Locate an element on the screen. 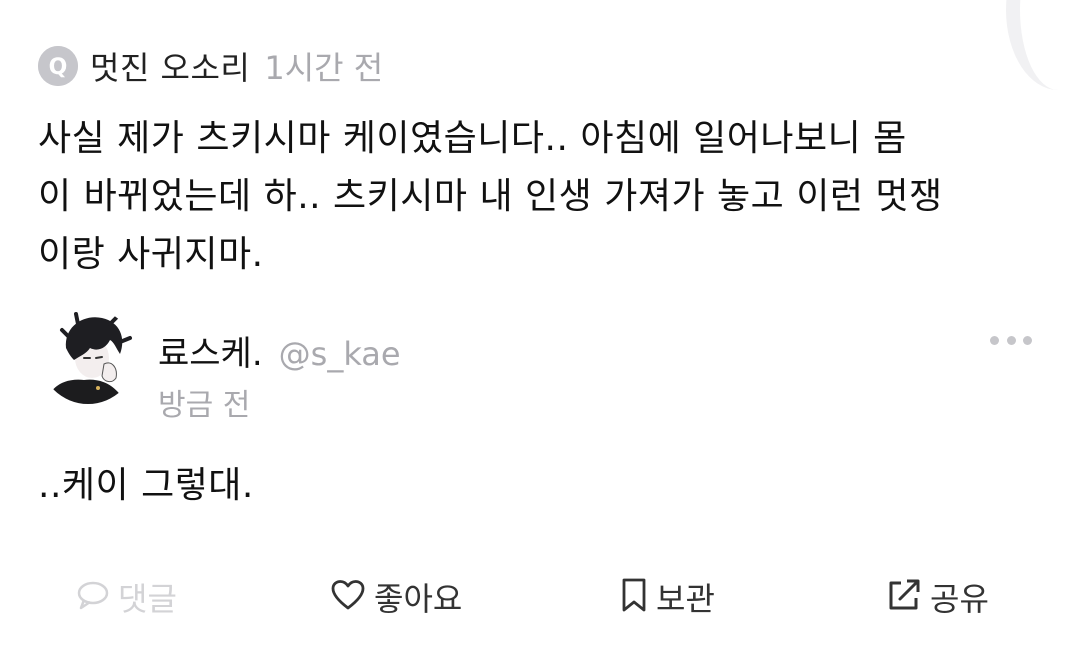 This screenshot has height=656, width=1080. svg-text: Q is located at coordinates (58, 67).